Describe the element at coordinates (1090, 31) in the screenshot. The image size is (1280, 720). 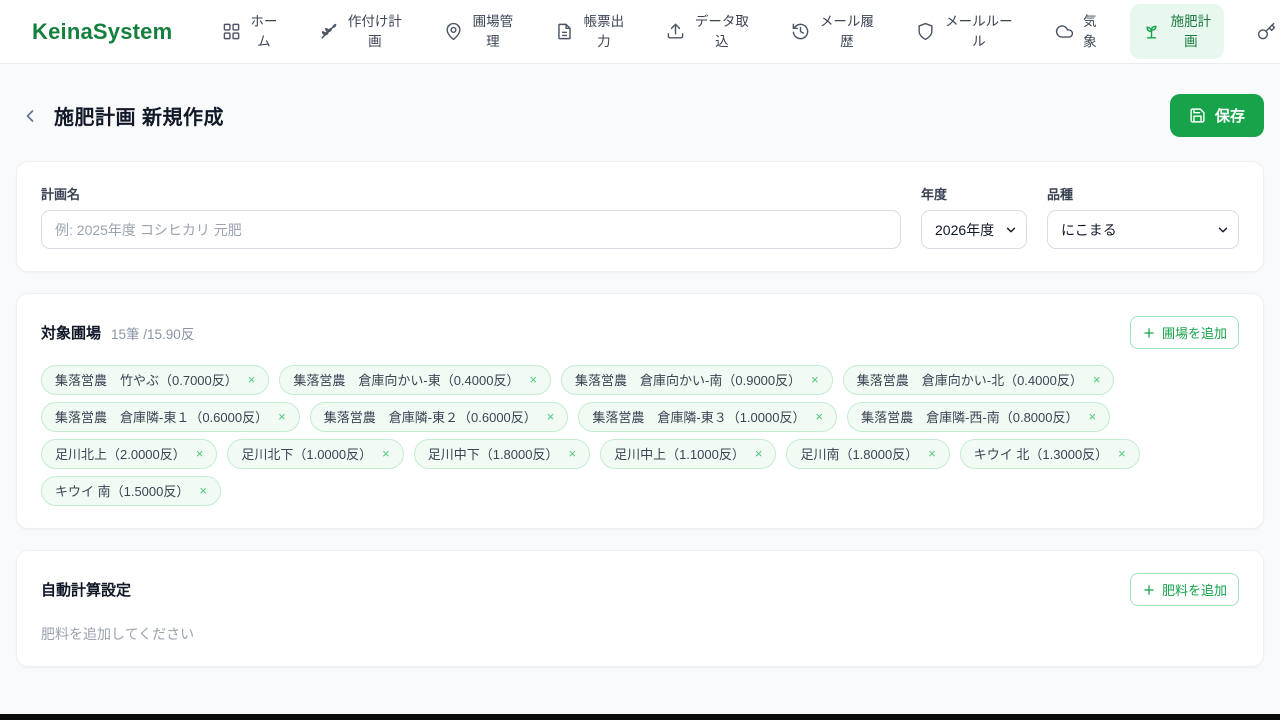
I see `nav-label: 気象` at that location.